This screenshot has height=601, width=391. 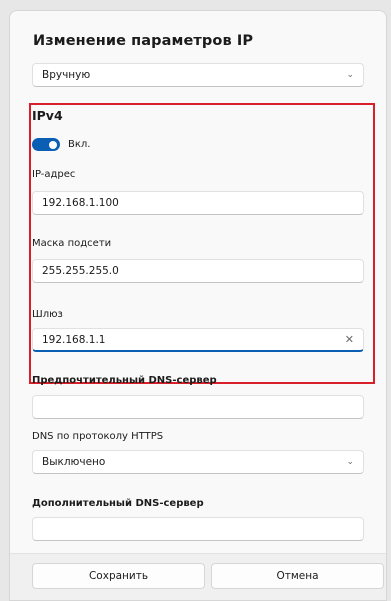 I want to click on ip-address-input: 192.168.1.100, so click(x=198, y=203).